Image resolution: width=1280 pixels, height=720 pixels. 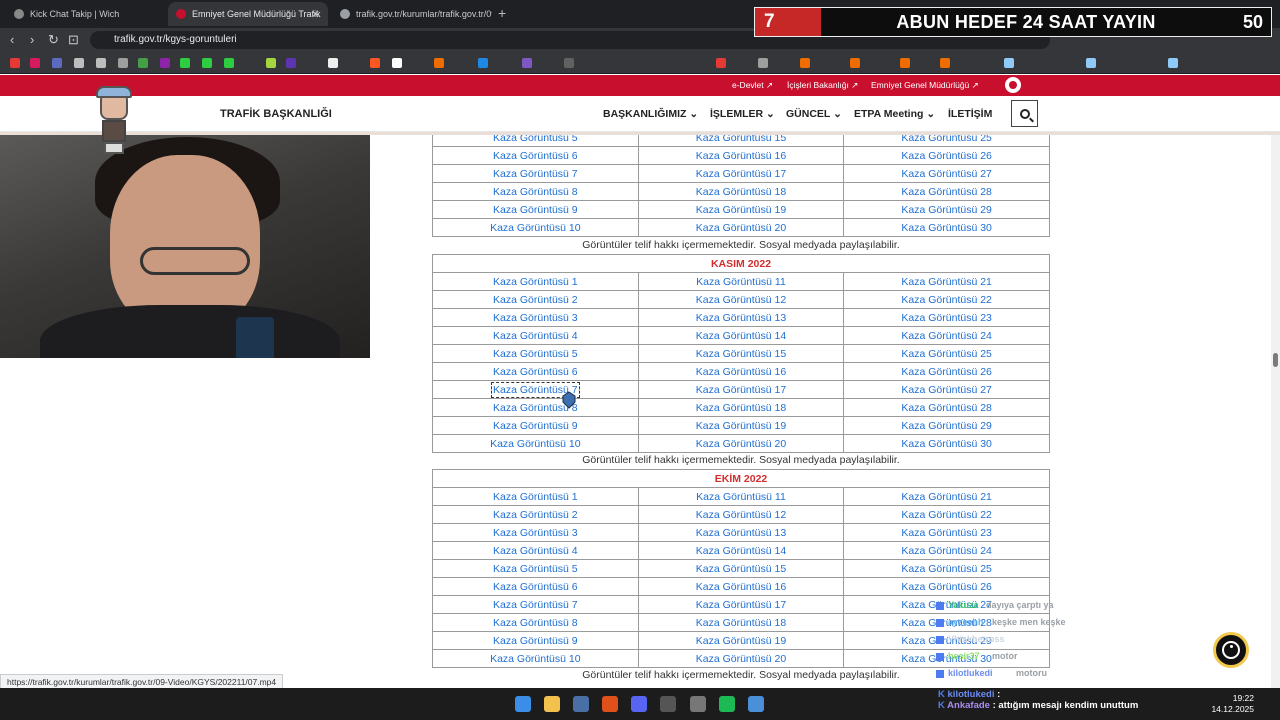 What do you see at coordinates (894, 114) in the screenshot?
I see `nav-etpa: ETPA Meeting ⌄` at bounding box center [894, 114].